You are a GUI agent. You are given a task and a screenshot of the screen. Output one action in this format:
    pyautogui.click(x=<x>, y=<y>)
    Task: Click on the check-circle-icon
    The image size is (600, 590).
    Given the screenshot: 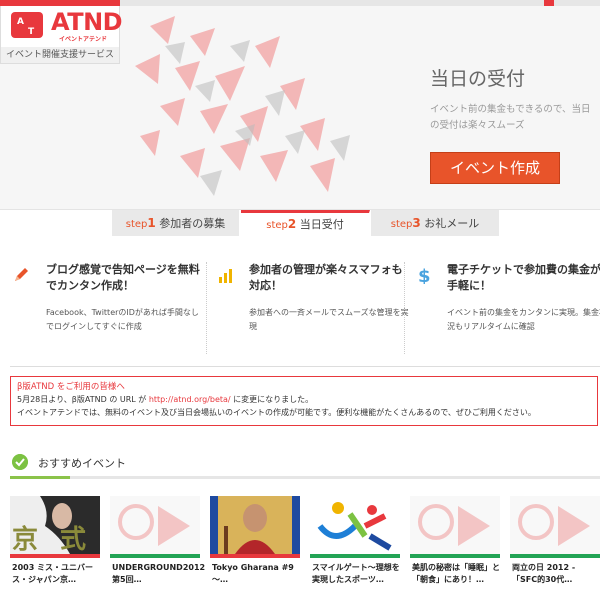 What is the action you would take?
    pyautogui.click(x=20, y=462)
    